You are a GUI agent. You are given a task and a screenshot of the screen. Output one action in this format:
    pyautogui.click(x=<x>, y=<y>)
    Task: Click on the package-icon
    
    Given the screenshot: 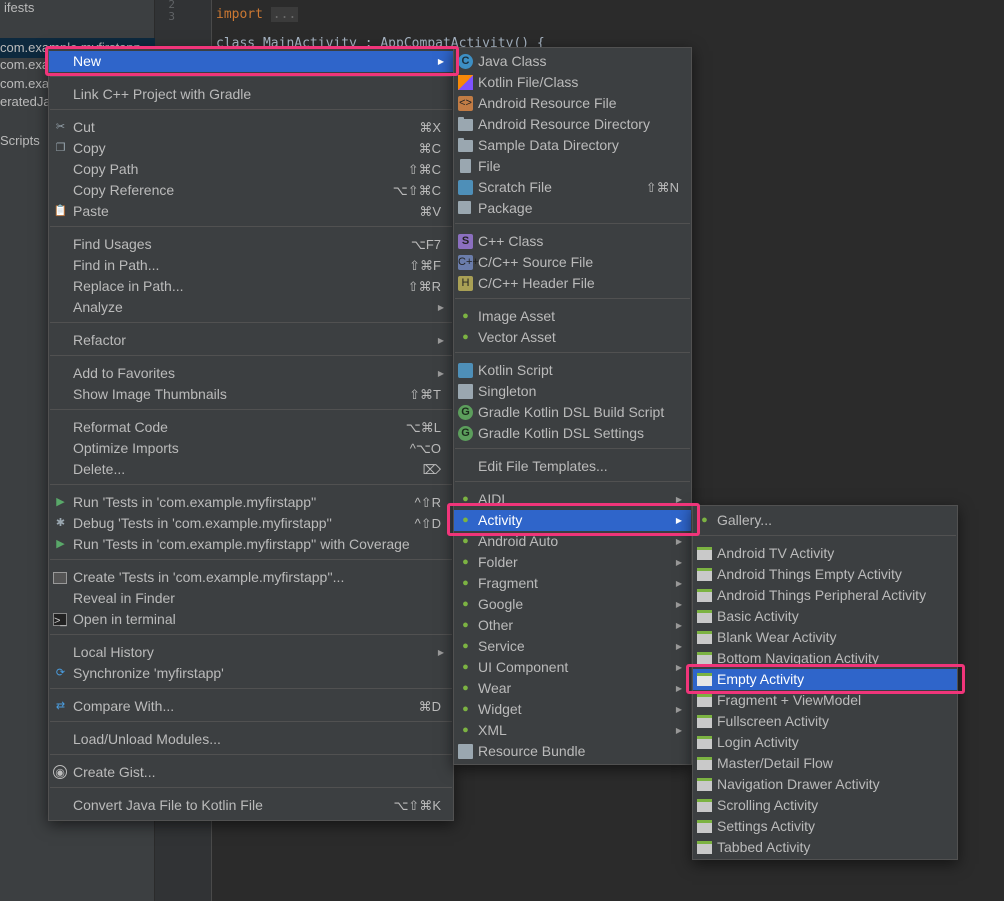 What is the action you would take?
    pyautogui.click(x=464, y=207)
    